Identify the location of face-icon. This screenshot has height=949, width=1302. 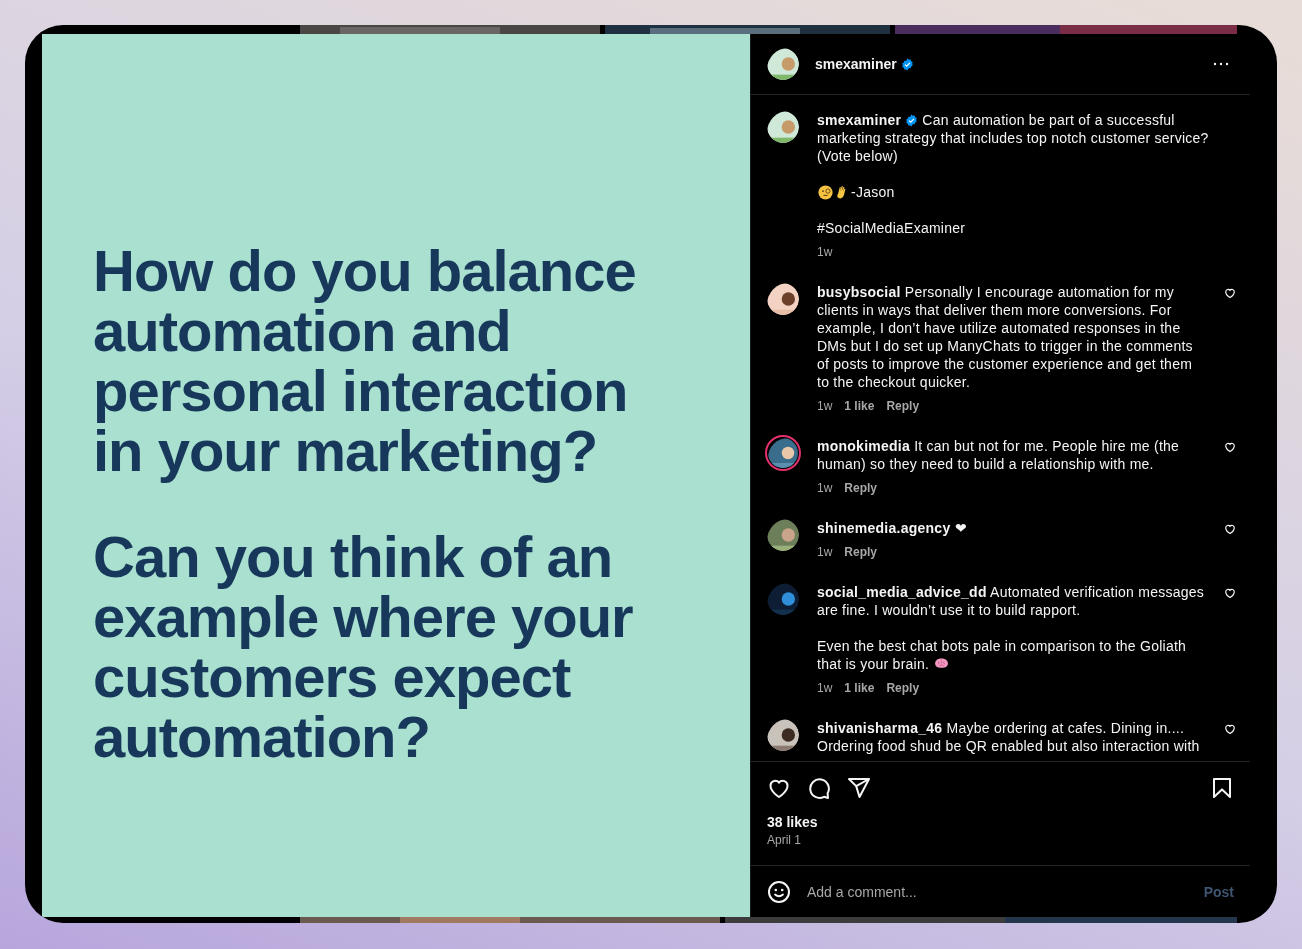
(825, 192).